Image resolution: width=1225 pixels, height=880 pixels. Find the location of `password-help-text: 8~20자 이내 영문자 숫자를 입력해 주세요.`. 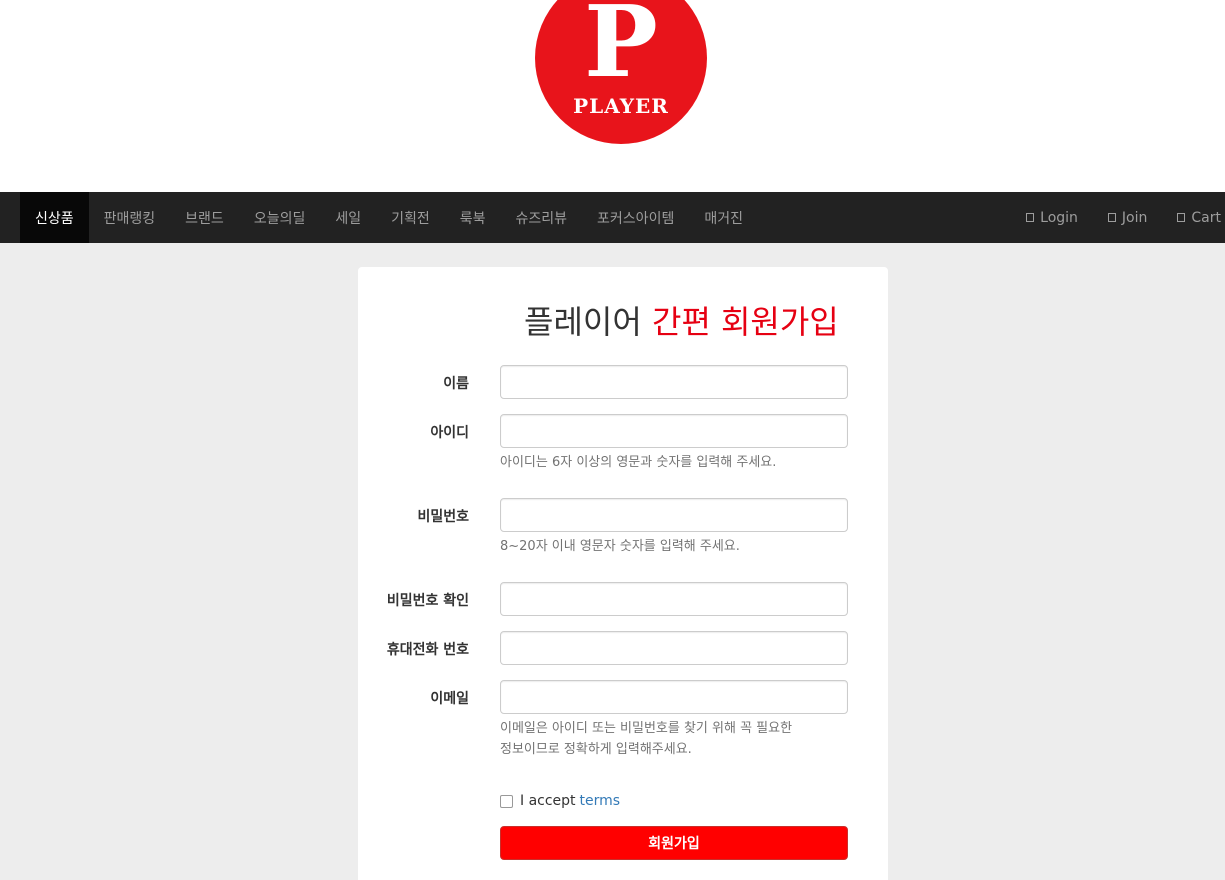

password-help-text: 8~20자 이내 영문자 숫자를 입력해 주세요. is located at coordinates (620, 546).